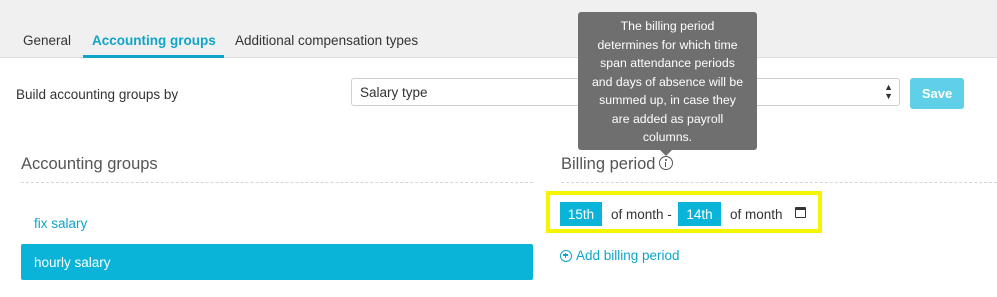  What do you see at coordinates (581, 214) in the screenshot?
I see `billing-start-day: 15th` at bounding box center [581, 214].